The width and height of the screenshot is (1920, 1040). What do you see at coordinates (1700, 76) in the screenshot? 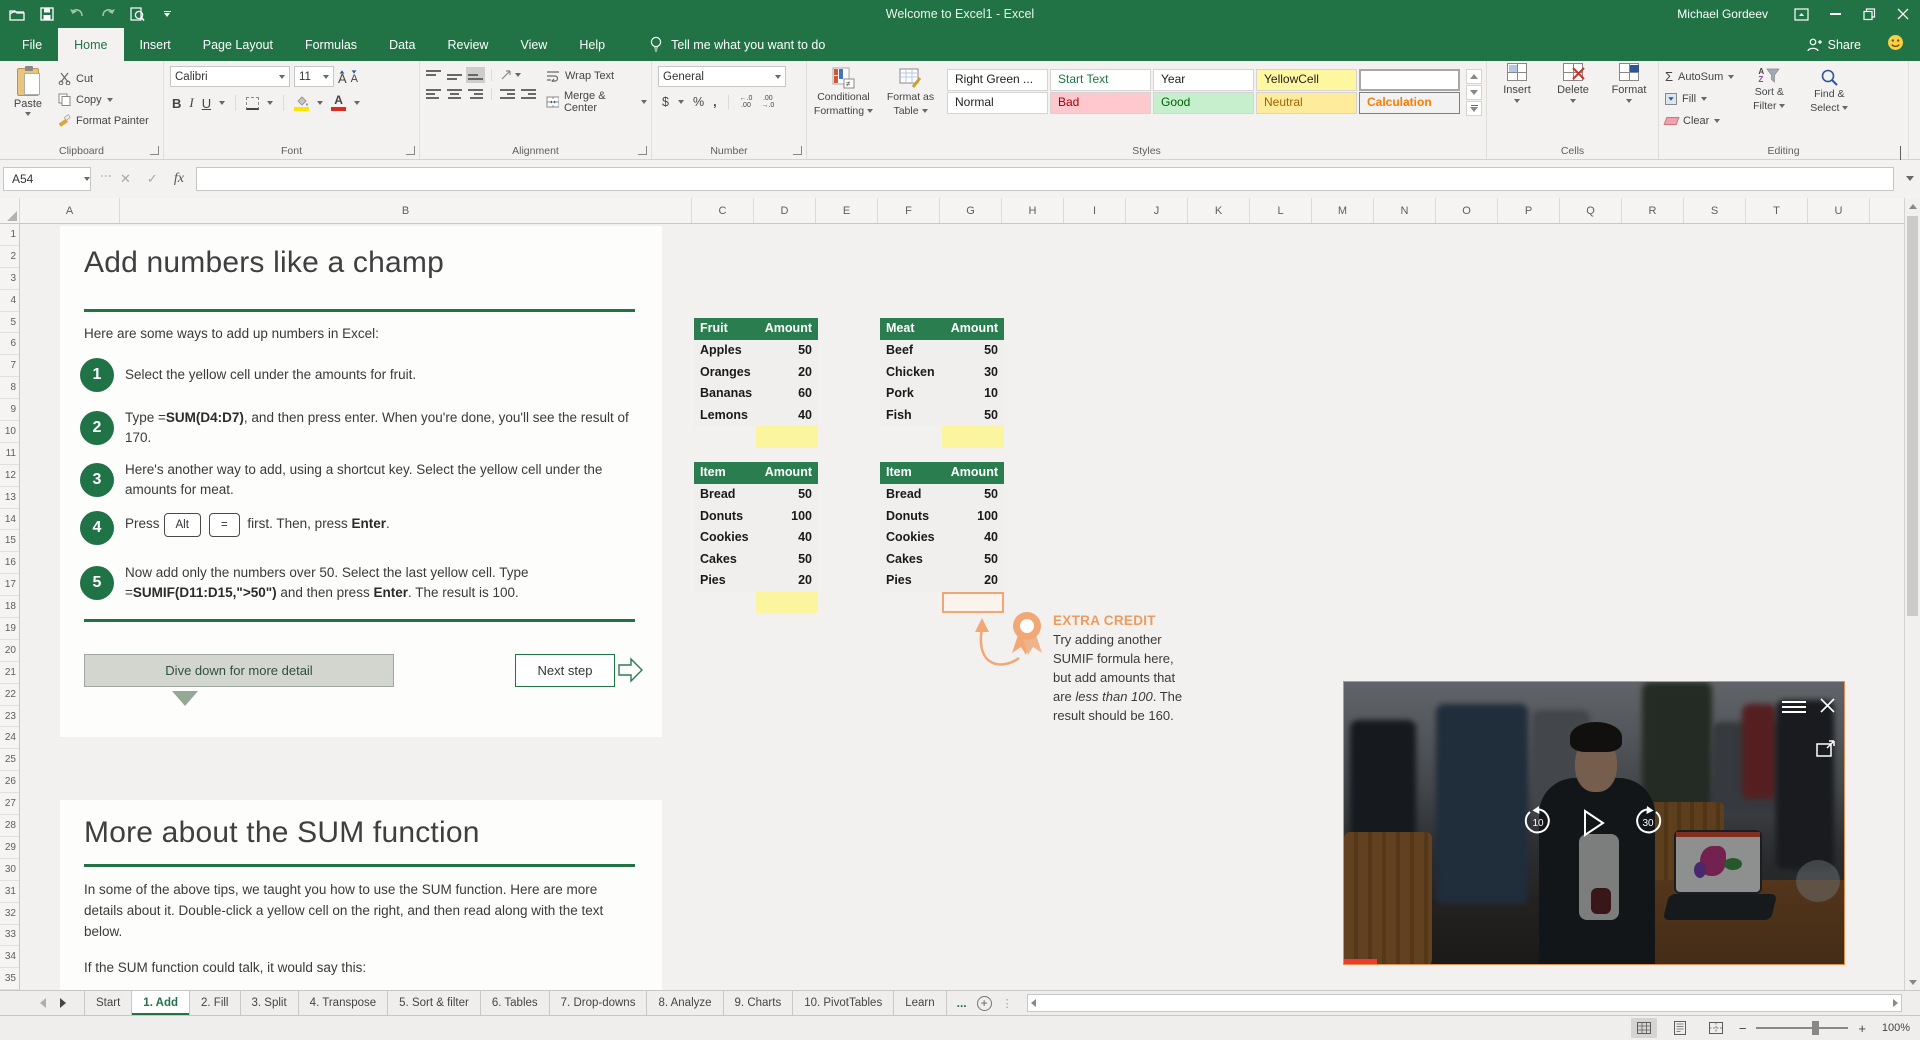
I see `autosum-button: Σ AutoSum` at bounding box center [1700, 76].